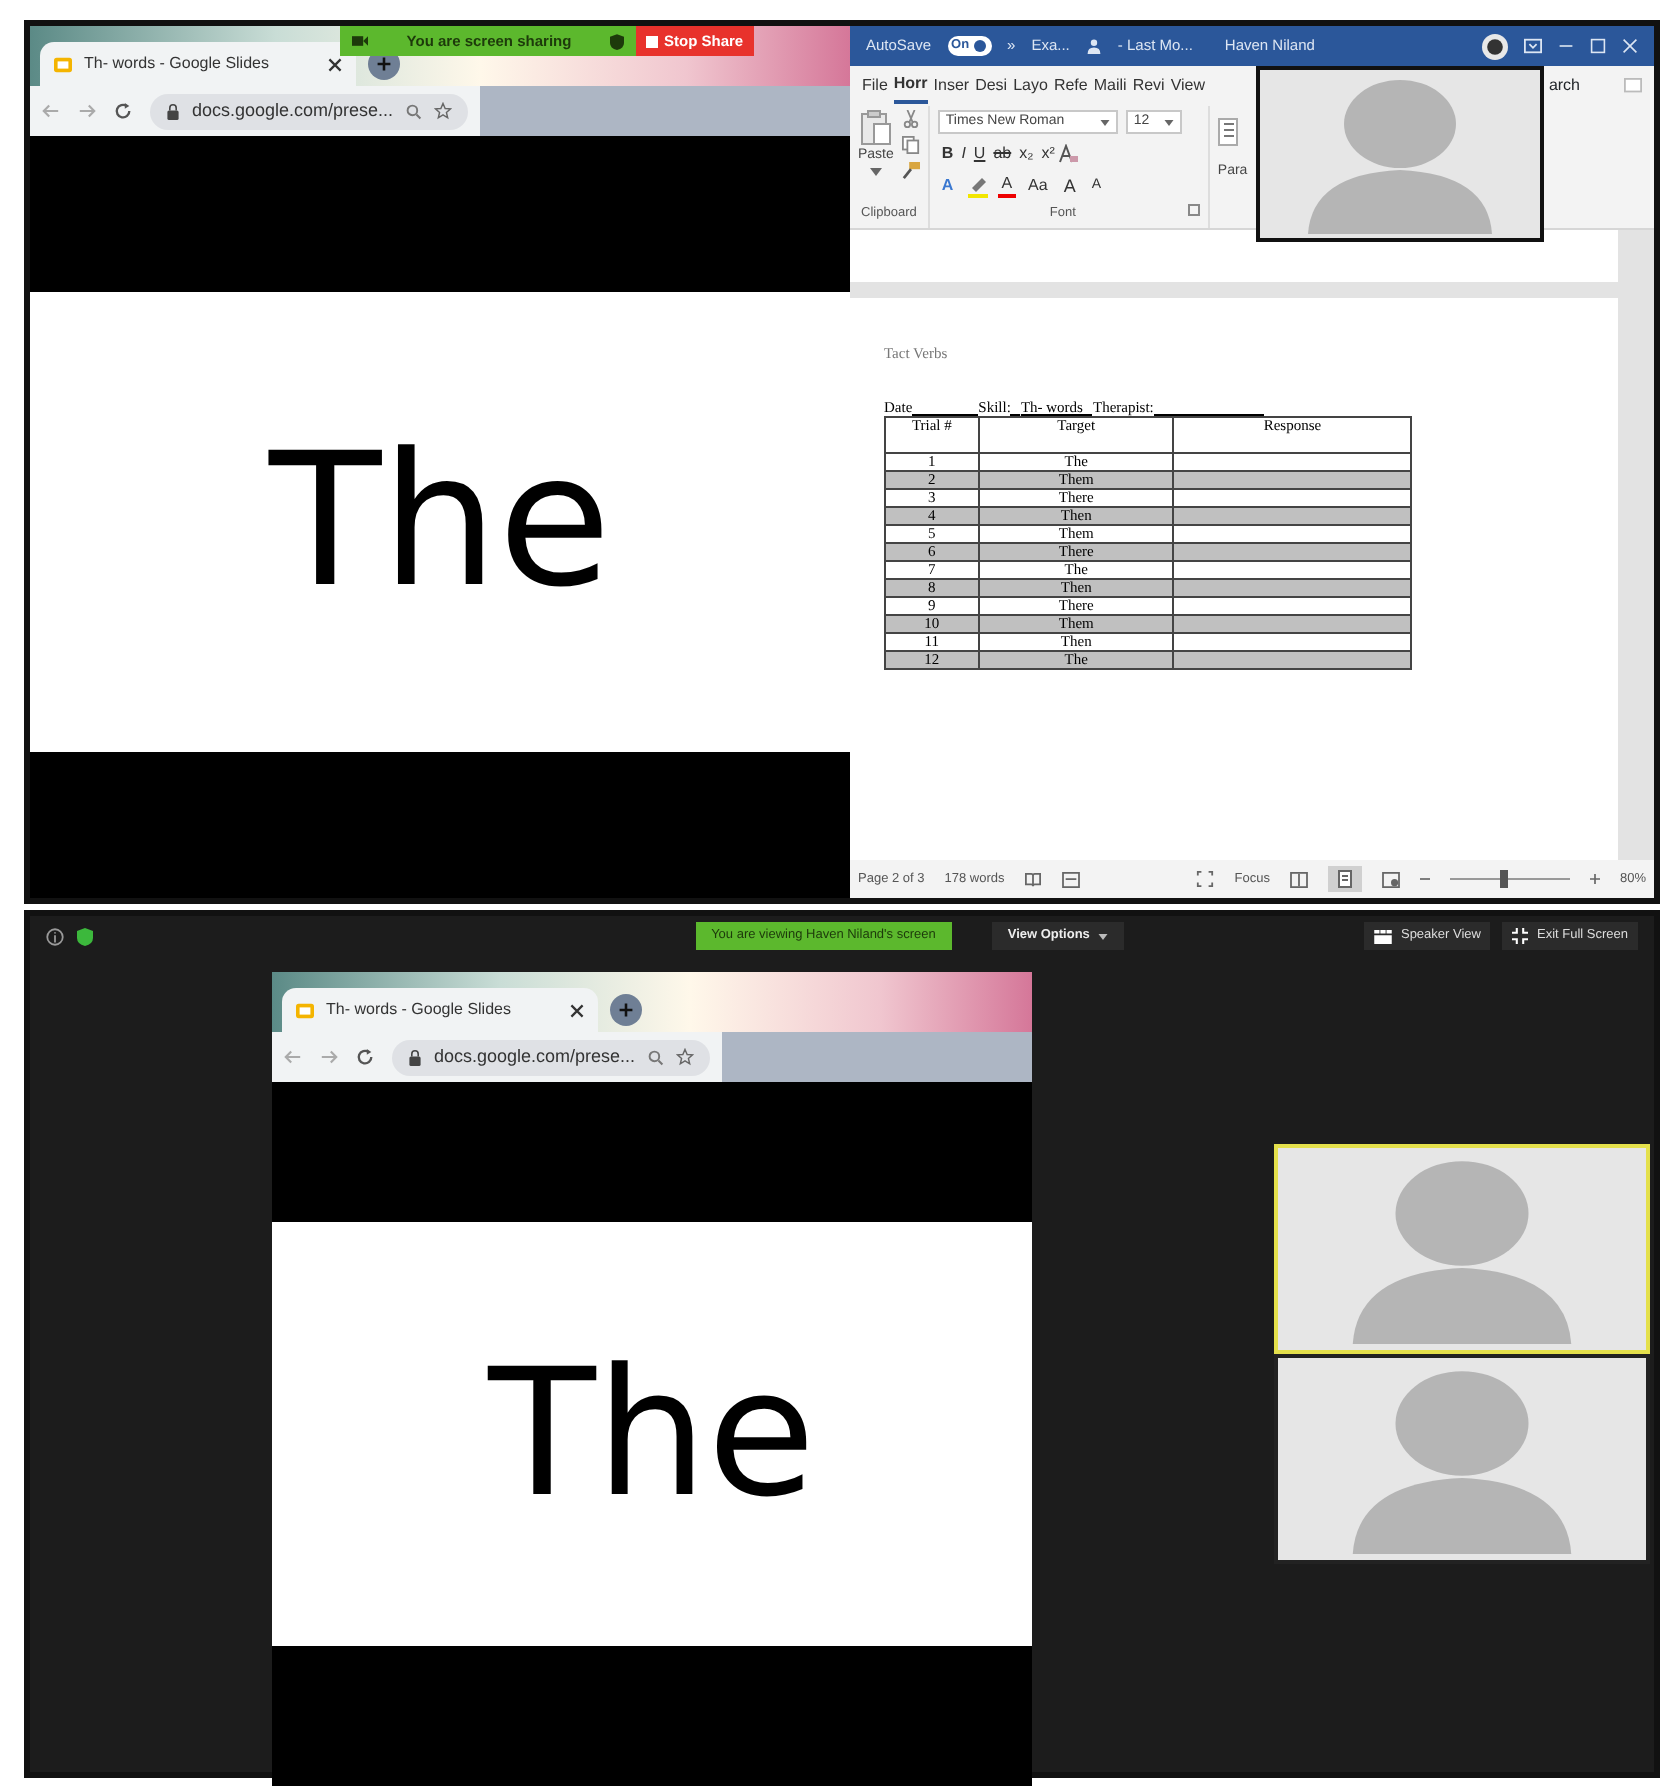  Describe the element at coordinates (963, 154) in the screenshot. I see `format-button: I` at that location.